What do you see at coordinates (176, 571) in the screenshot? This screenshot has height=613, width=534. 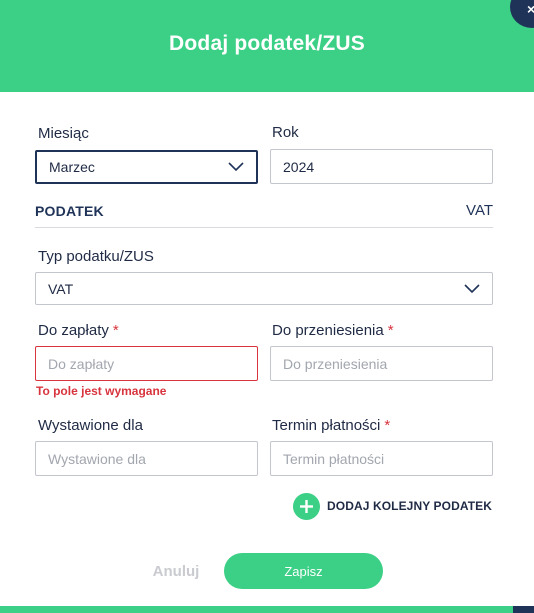 I see `cancel-button: Anuluj` at bounding box center [176, 571].